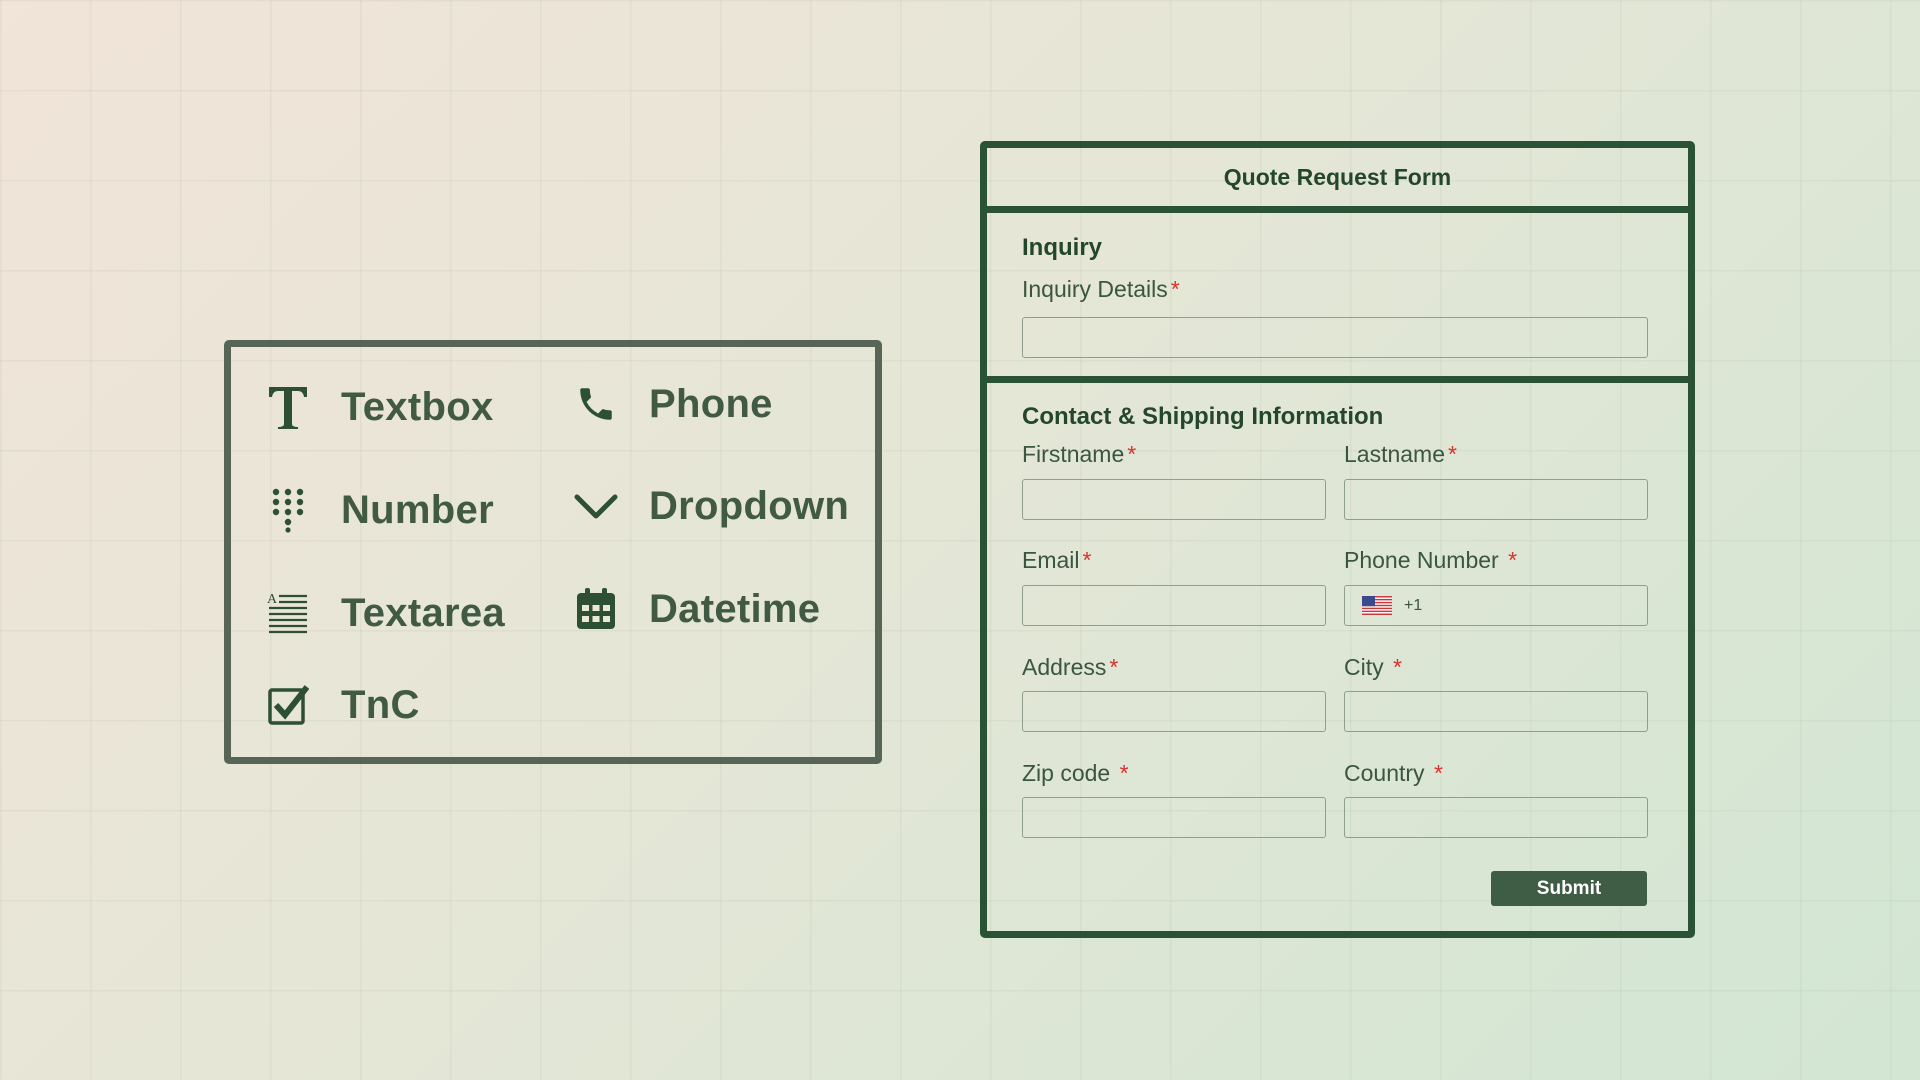 The image size is (1920, 1080). I want to click on city-label: City *, so click(1373, 667).